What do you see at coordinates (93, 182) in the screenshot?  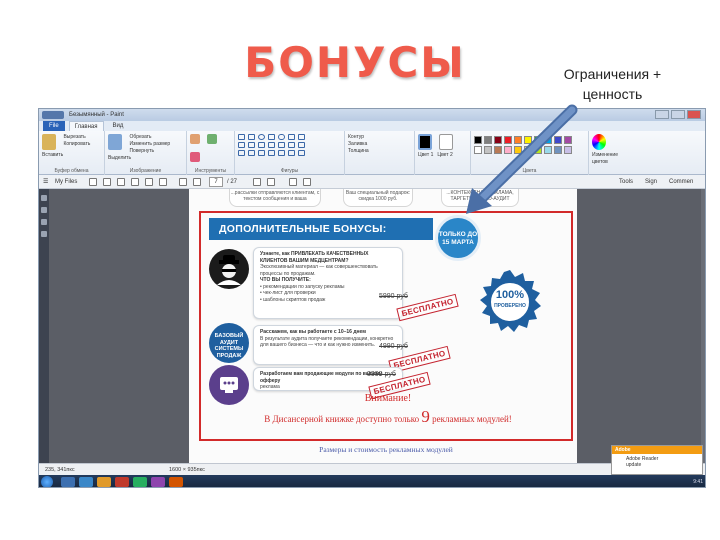 I see `create-pdf-icon` at bounding box center [93, 182].